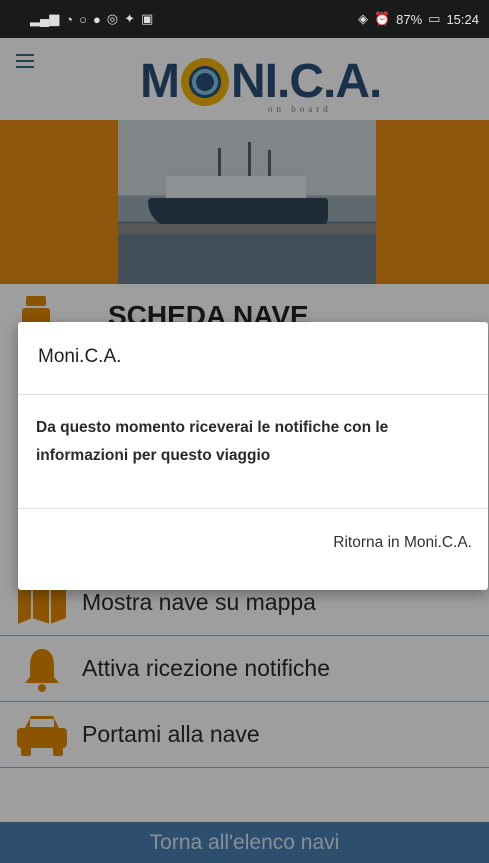  What do you see at coordinates (83, 19) in the screenshot?
I see `circle-icon: ○` at bounding box center [83, 19].